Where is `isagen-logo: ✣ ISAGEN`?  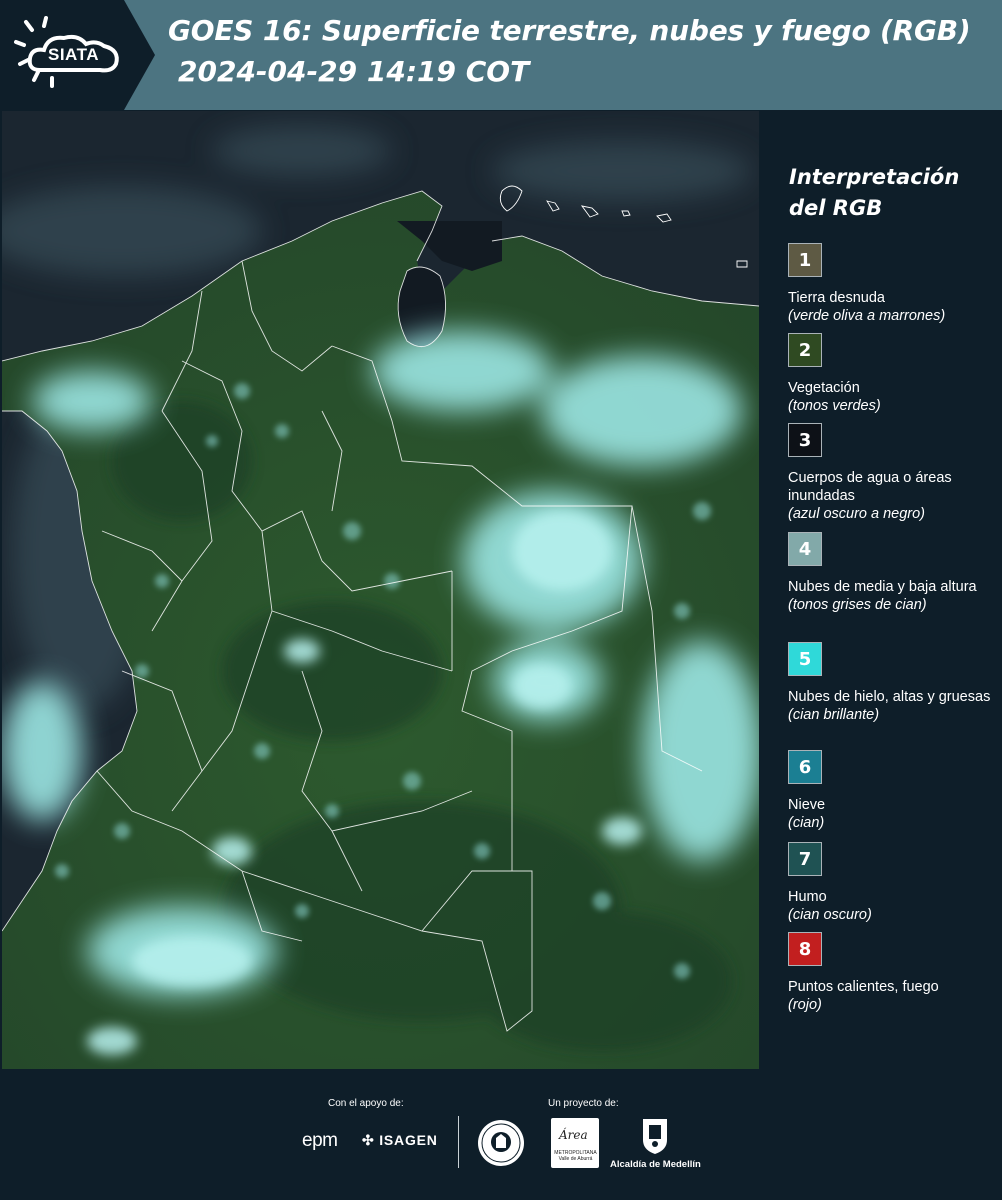
isagen-logo: ✣ ISAGEN is located at coordinates (400, 1140).